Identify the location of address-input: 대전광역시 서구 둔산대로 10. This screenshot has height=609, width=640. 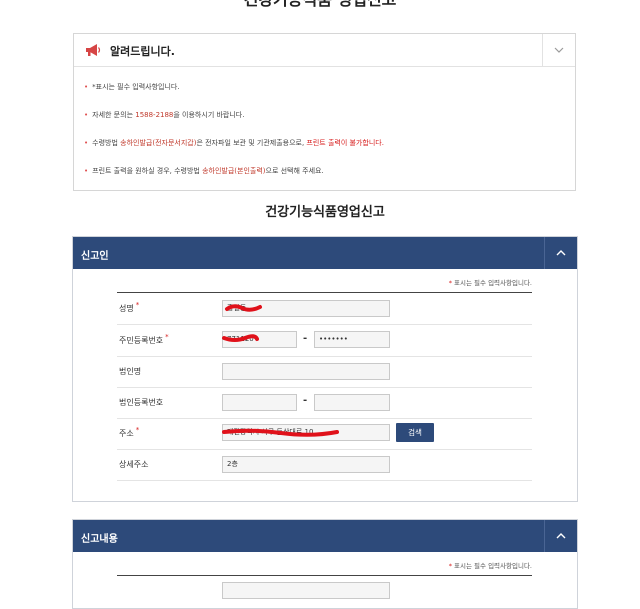
(306, 432).